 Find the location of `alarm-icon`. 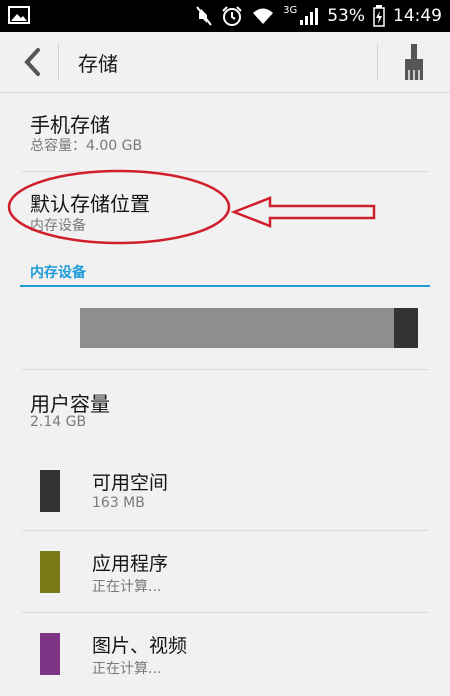

alarm-icon is located at coordinates (232, 16).